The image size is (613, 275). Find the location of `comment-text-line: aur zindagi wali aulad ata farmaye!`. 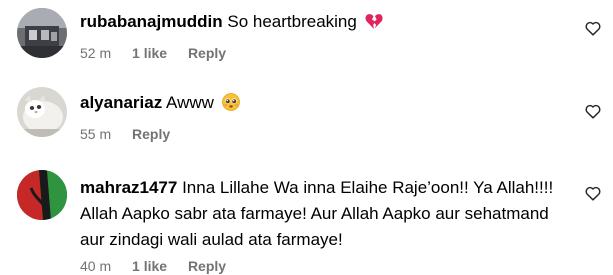

comment-text-line: aur zindagi wali aulad ata farmaye! is located at coordinates (211, 239).